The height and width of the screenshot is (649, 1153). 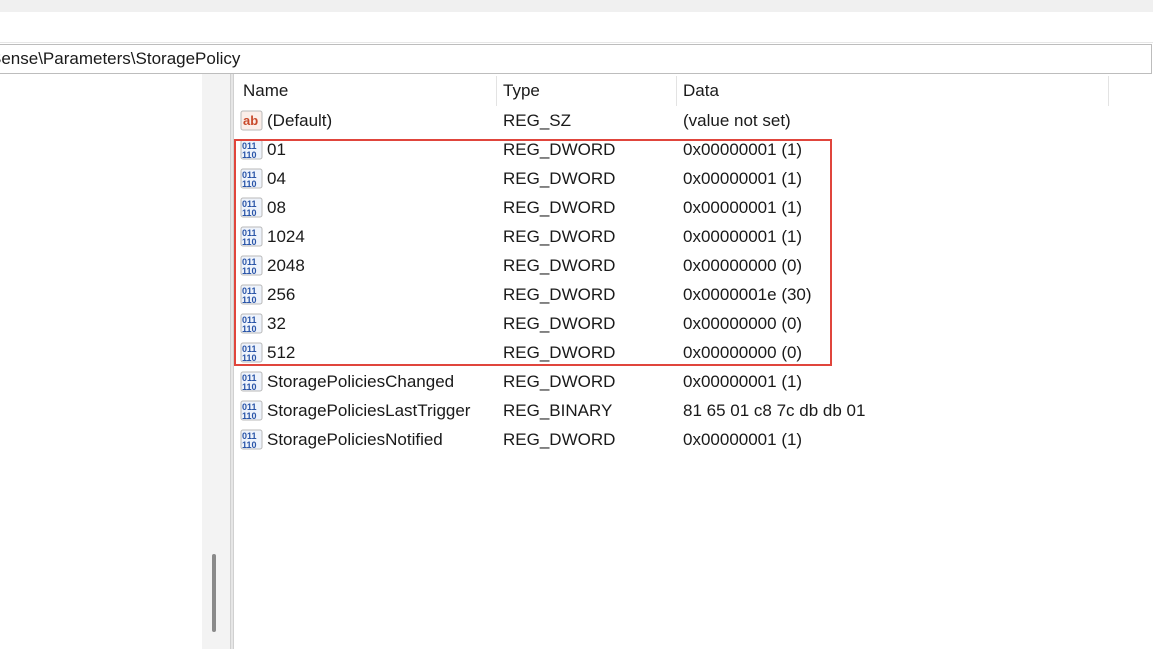 What do you see at coordinates (281, 353) in the screenshot?
I see `value-name: 512` at bounding box center [281, 353].